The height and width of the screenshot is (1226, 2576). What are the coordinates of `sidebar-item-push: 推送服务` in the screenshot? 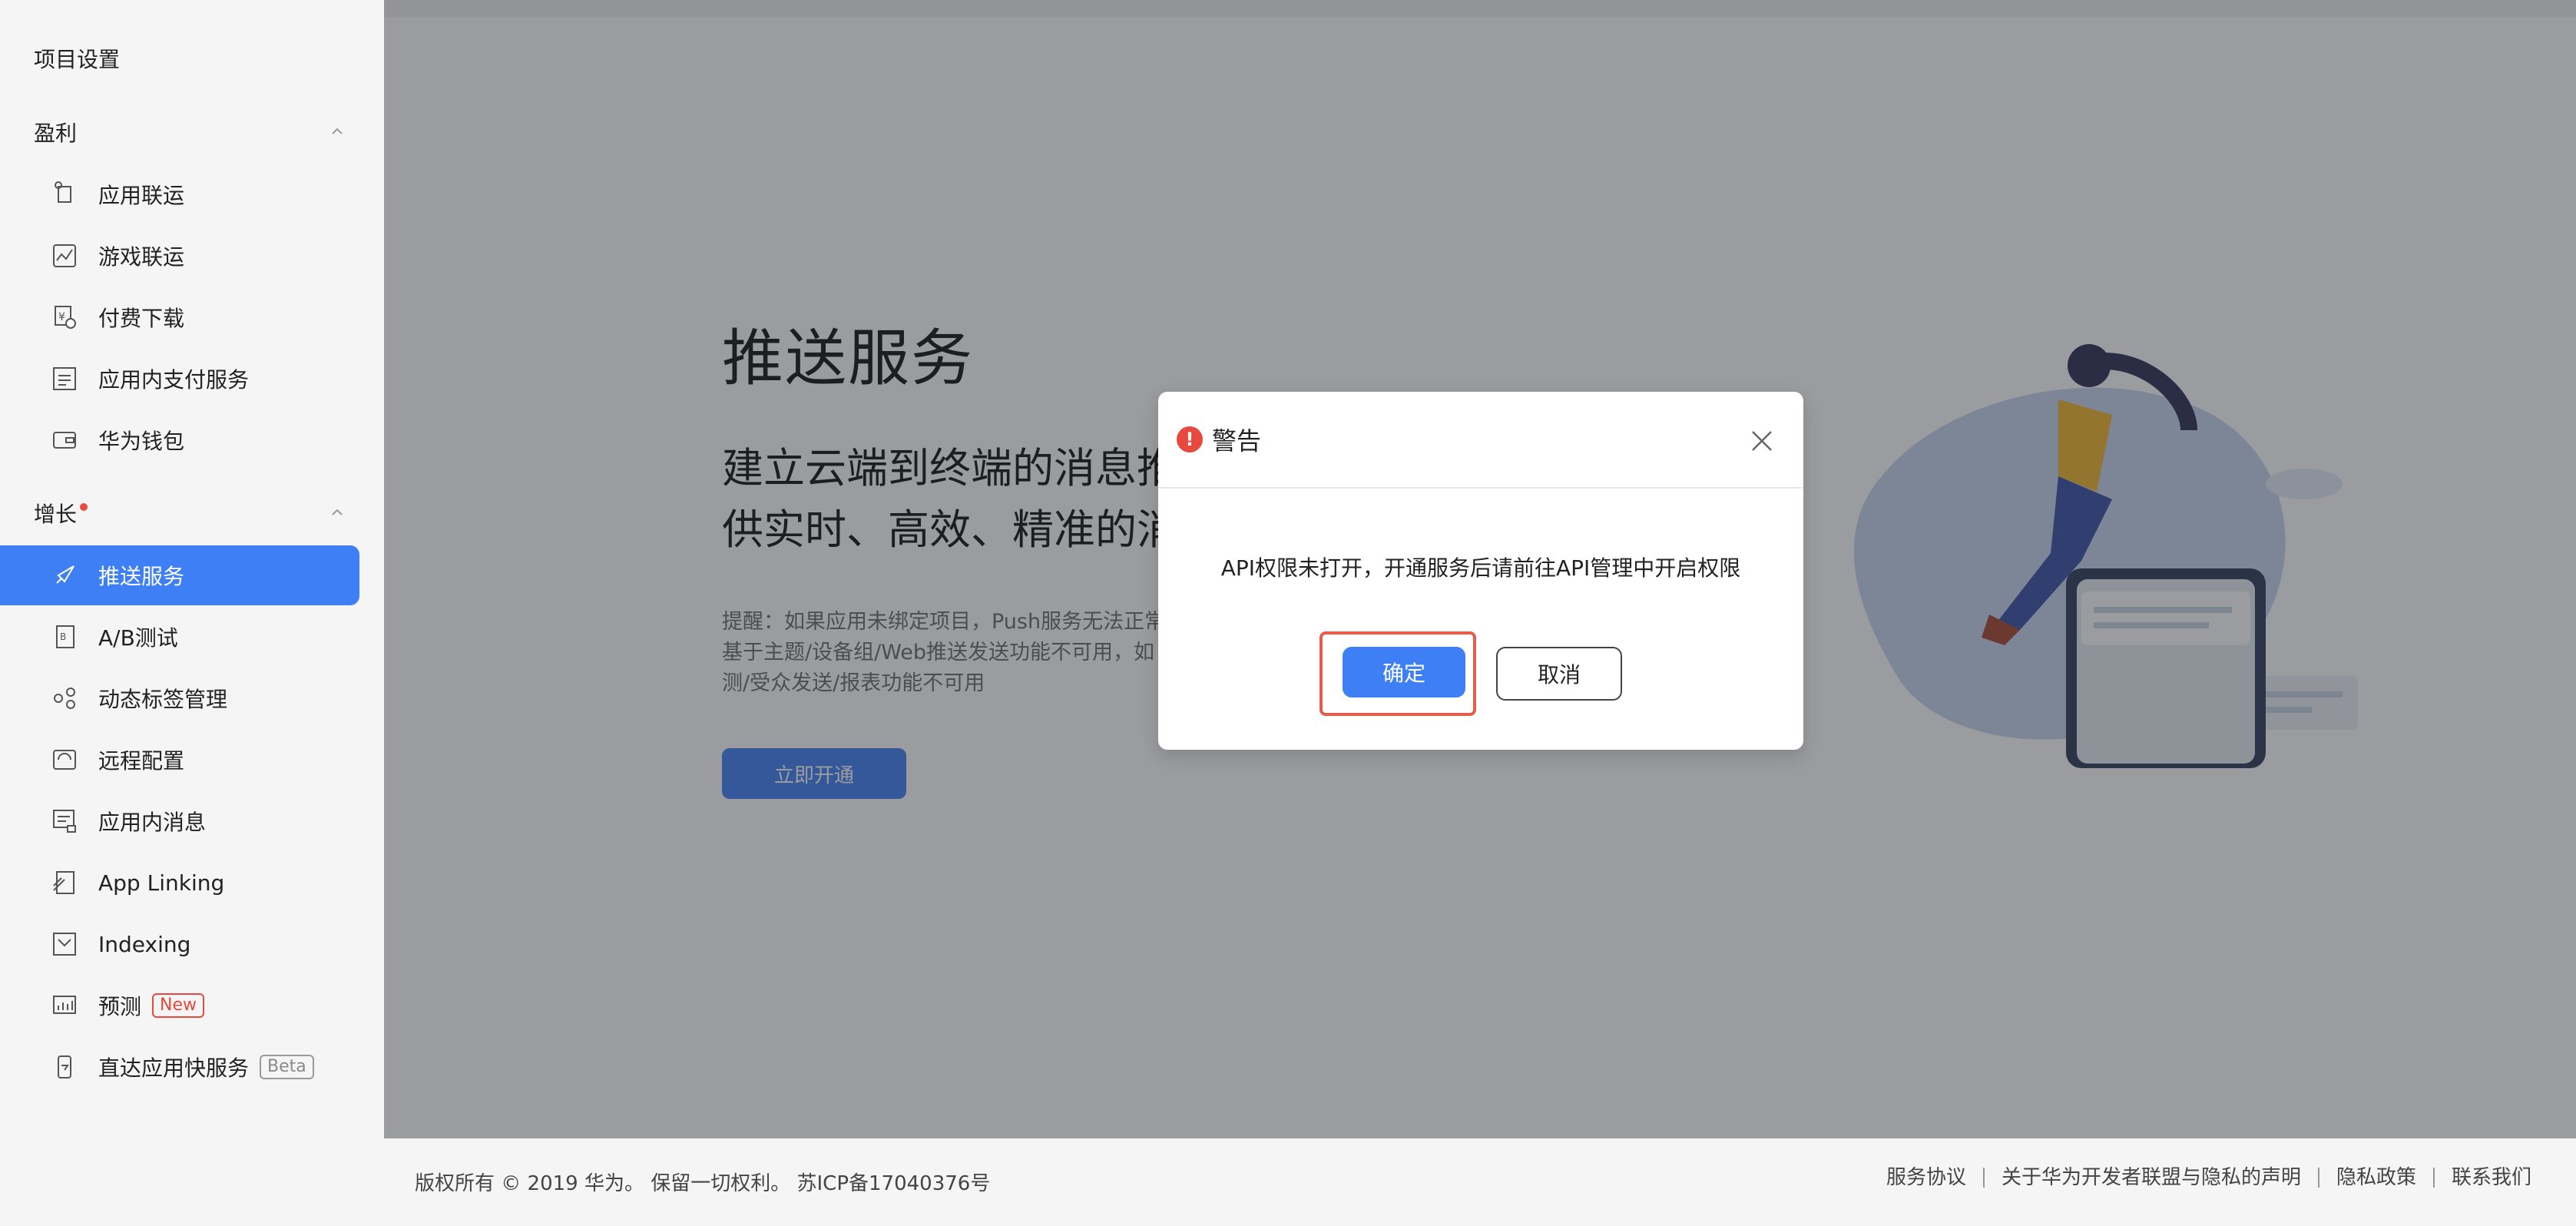 It's located at (179, 575).